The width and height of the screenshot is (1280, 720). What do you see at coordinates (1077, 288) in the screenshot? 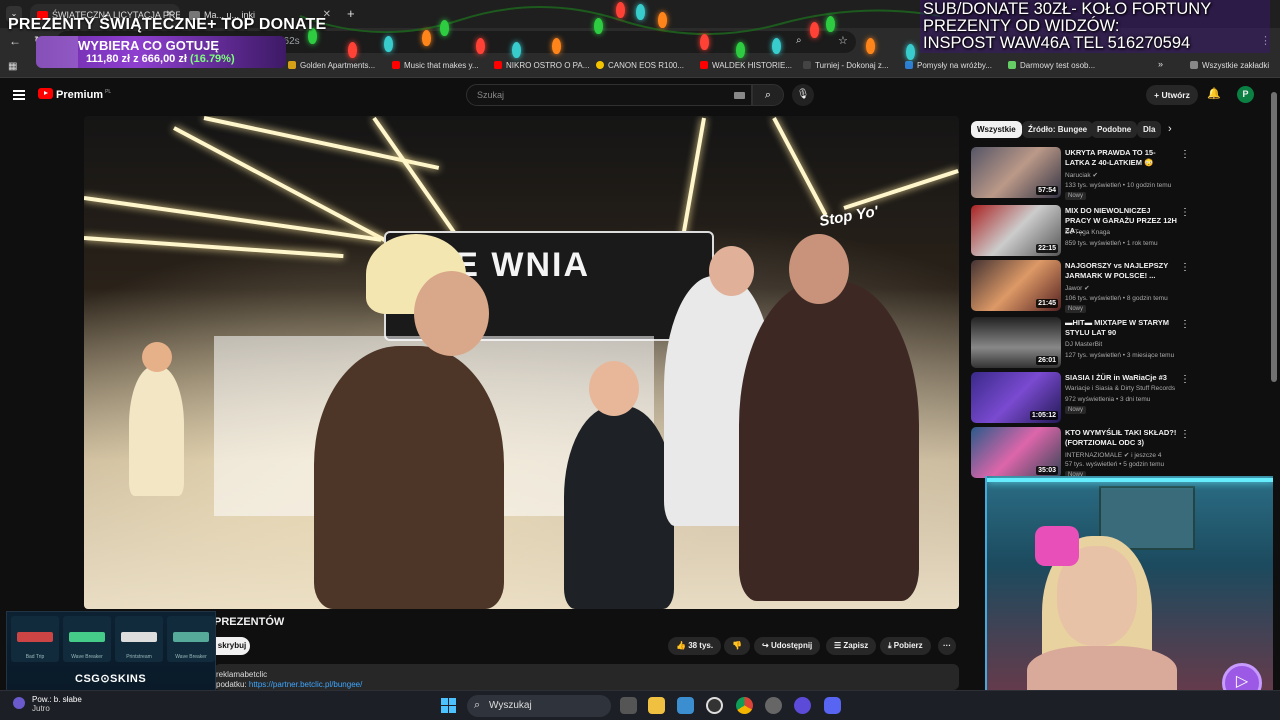
I see `channel-name: Jawor ✔` at bounding box center [1077, 288].